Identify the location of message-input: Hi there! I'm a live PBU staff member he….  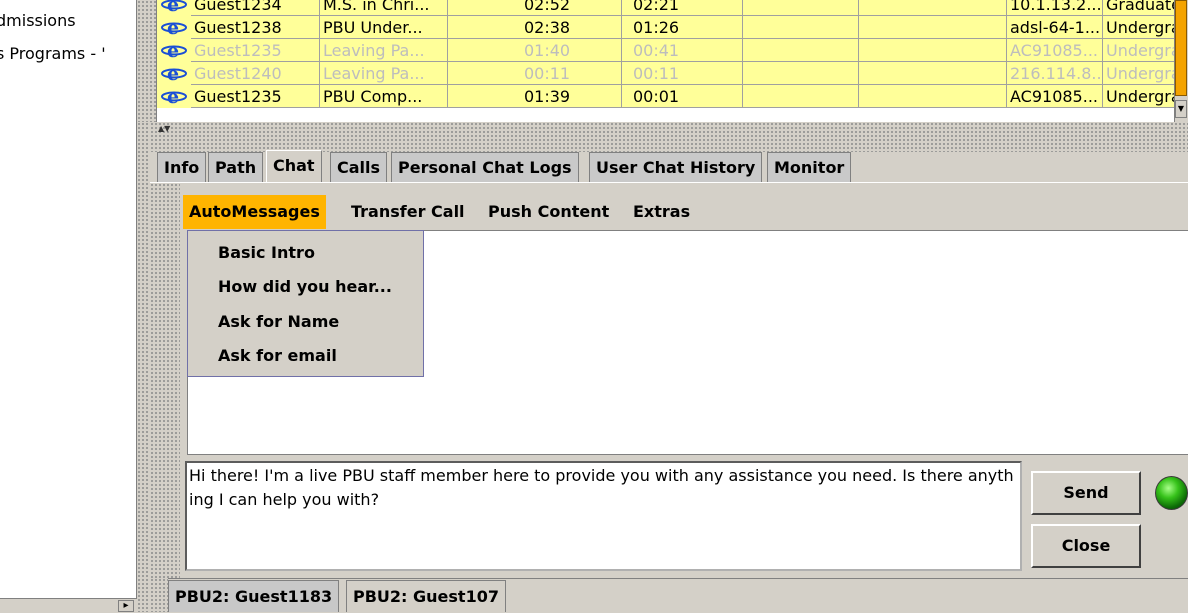
(603, 516).